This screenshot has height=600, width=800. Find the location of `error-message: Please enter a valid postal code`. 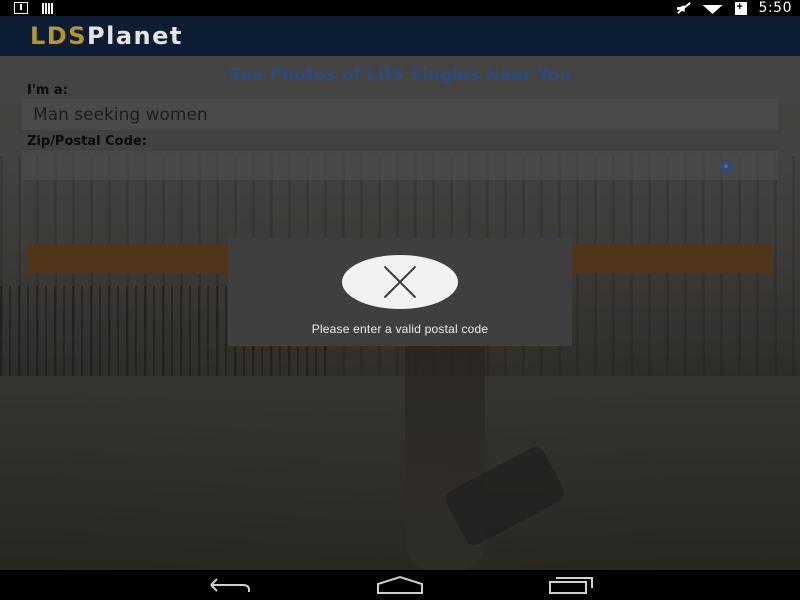

error-message: Please enter a valid postal code is located at coordinates (400, 329).